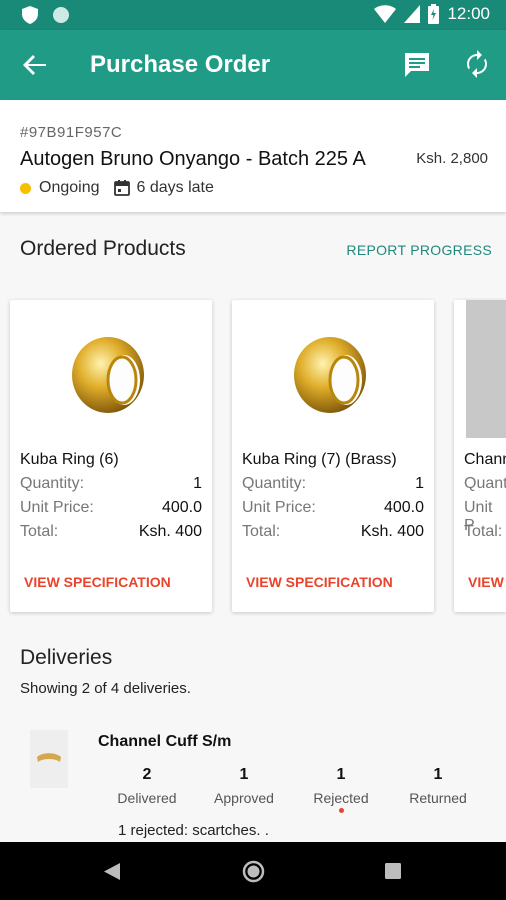 This screenshot has height=900, width=506. What do you see at coordinates (175, 187) in the screenshot?
I see `late-text: 6 days late` at bounding box center [175, 187].